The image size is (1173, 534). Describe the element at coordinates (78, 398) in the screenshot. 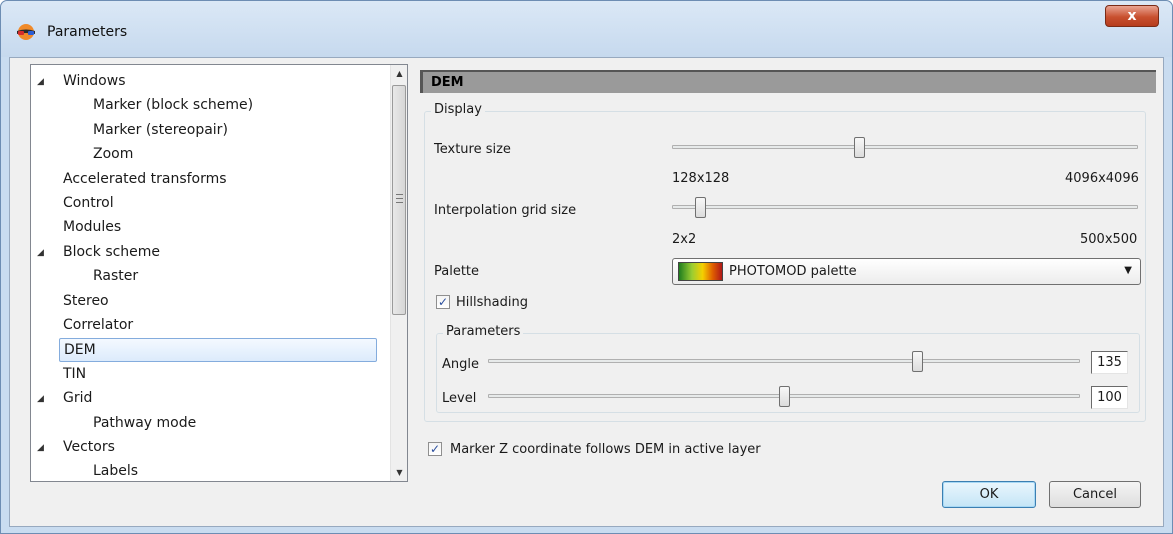

I see `tree-item-label: Grid` at that location.